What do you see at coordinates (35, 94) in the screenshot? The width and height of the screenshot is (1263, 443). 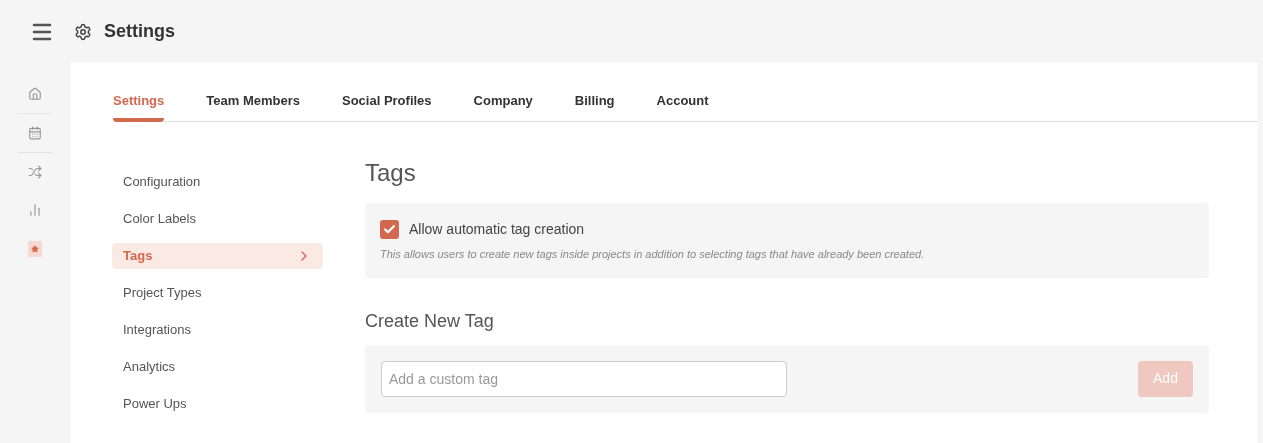 I see `home-icon` at bounding box center [35, 94].